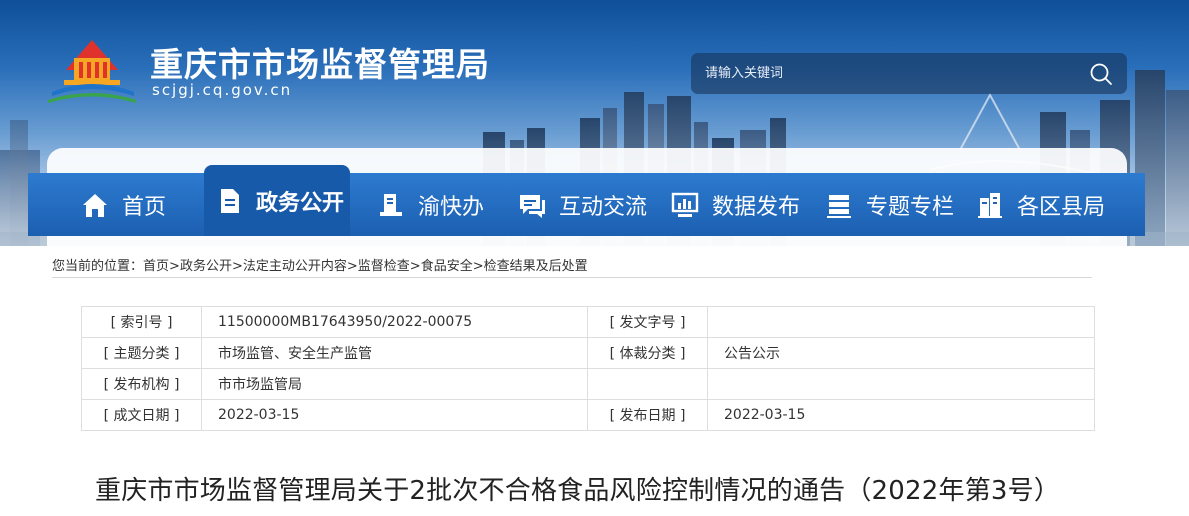  I want to click on nav-item-interaction: 互动交流, so click(582, 204).